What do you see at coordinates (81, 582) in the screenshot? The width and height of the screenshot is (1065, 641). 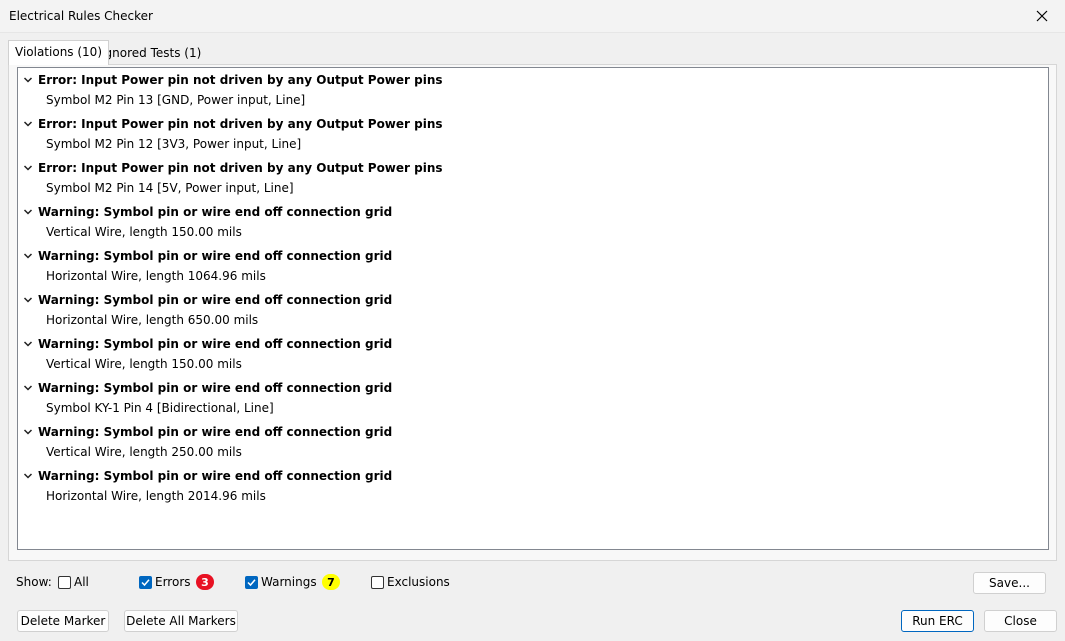 I see `all-label: All` at bounding box center [81, 582].